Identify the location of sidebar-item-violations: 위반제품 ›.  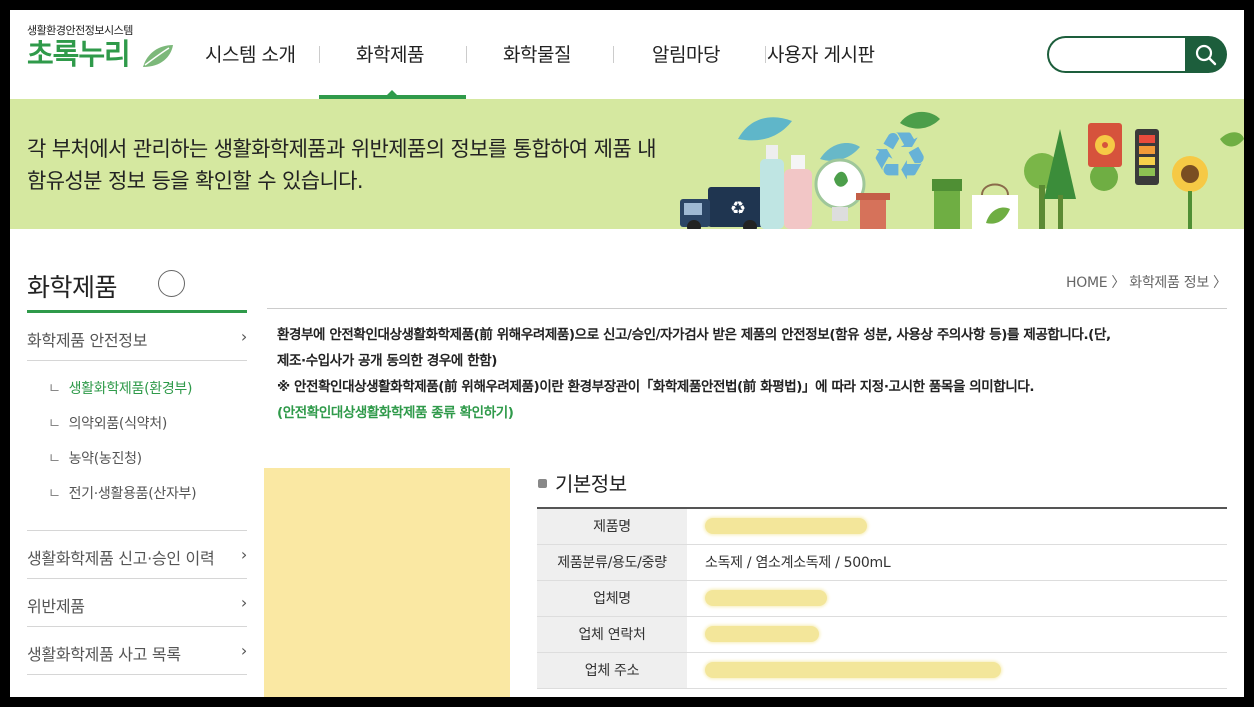
(137, 605).